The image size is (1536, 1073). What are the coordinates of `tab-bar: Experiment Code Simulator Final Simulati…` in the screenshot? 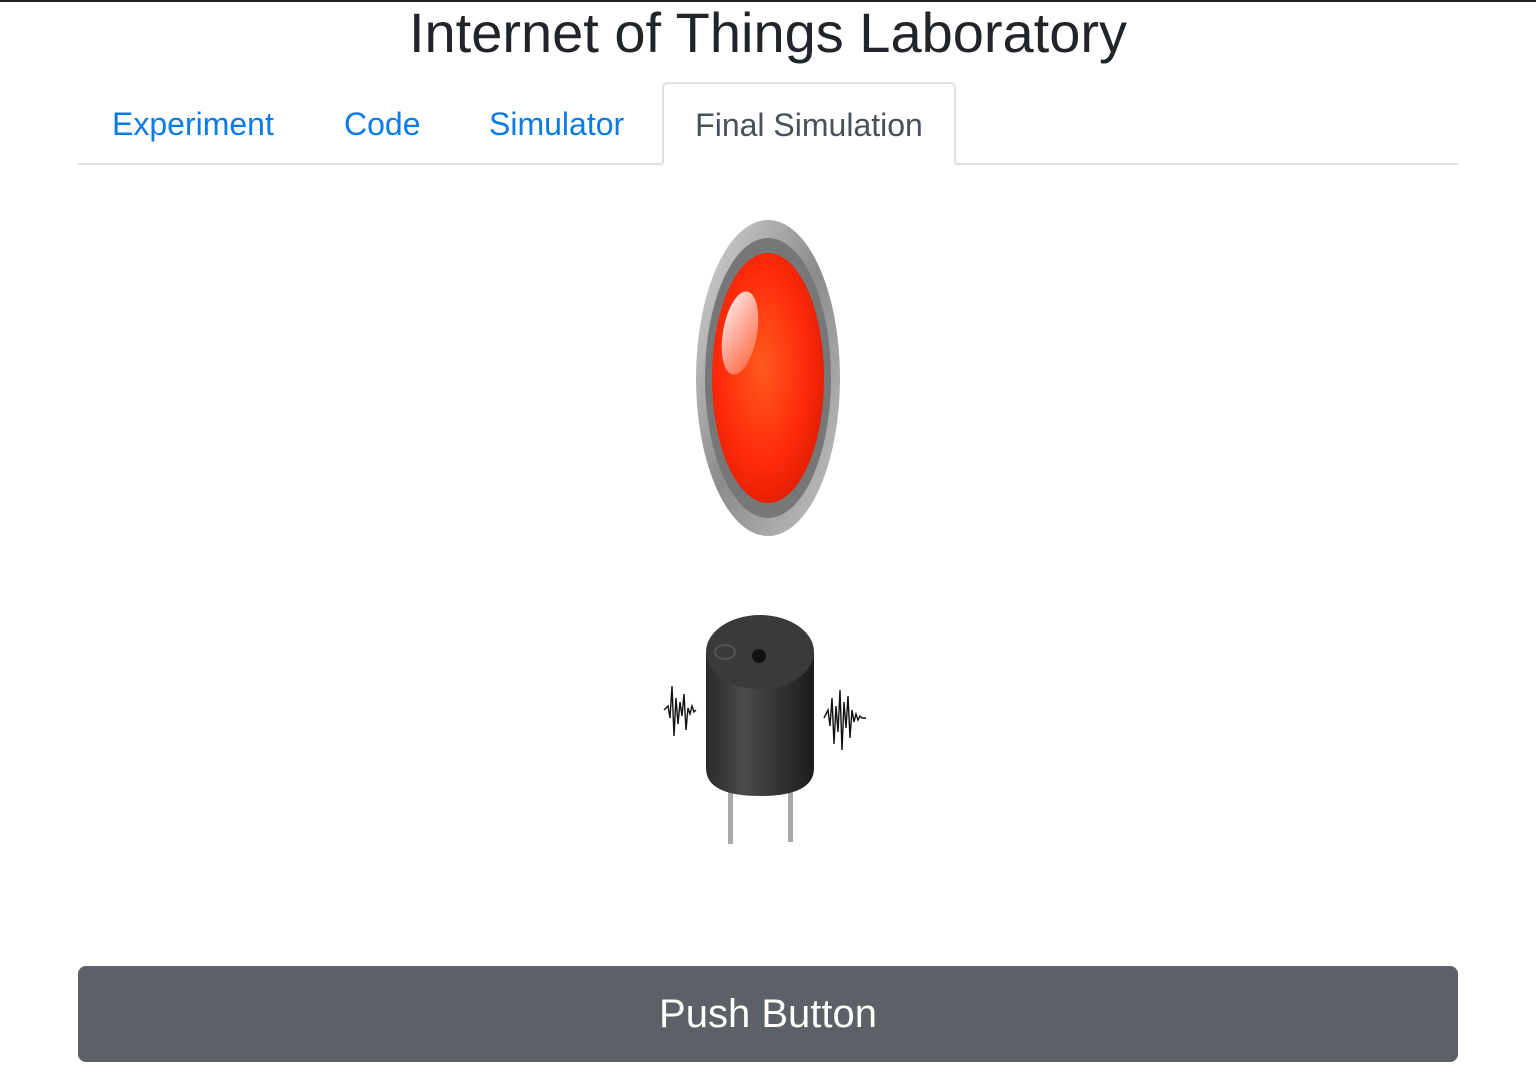 It's located at (768, 123).